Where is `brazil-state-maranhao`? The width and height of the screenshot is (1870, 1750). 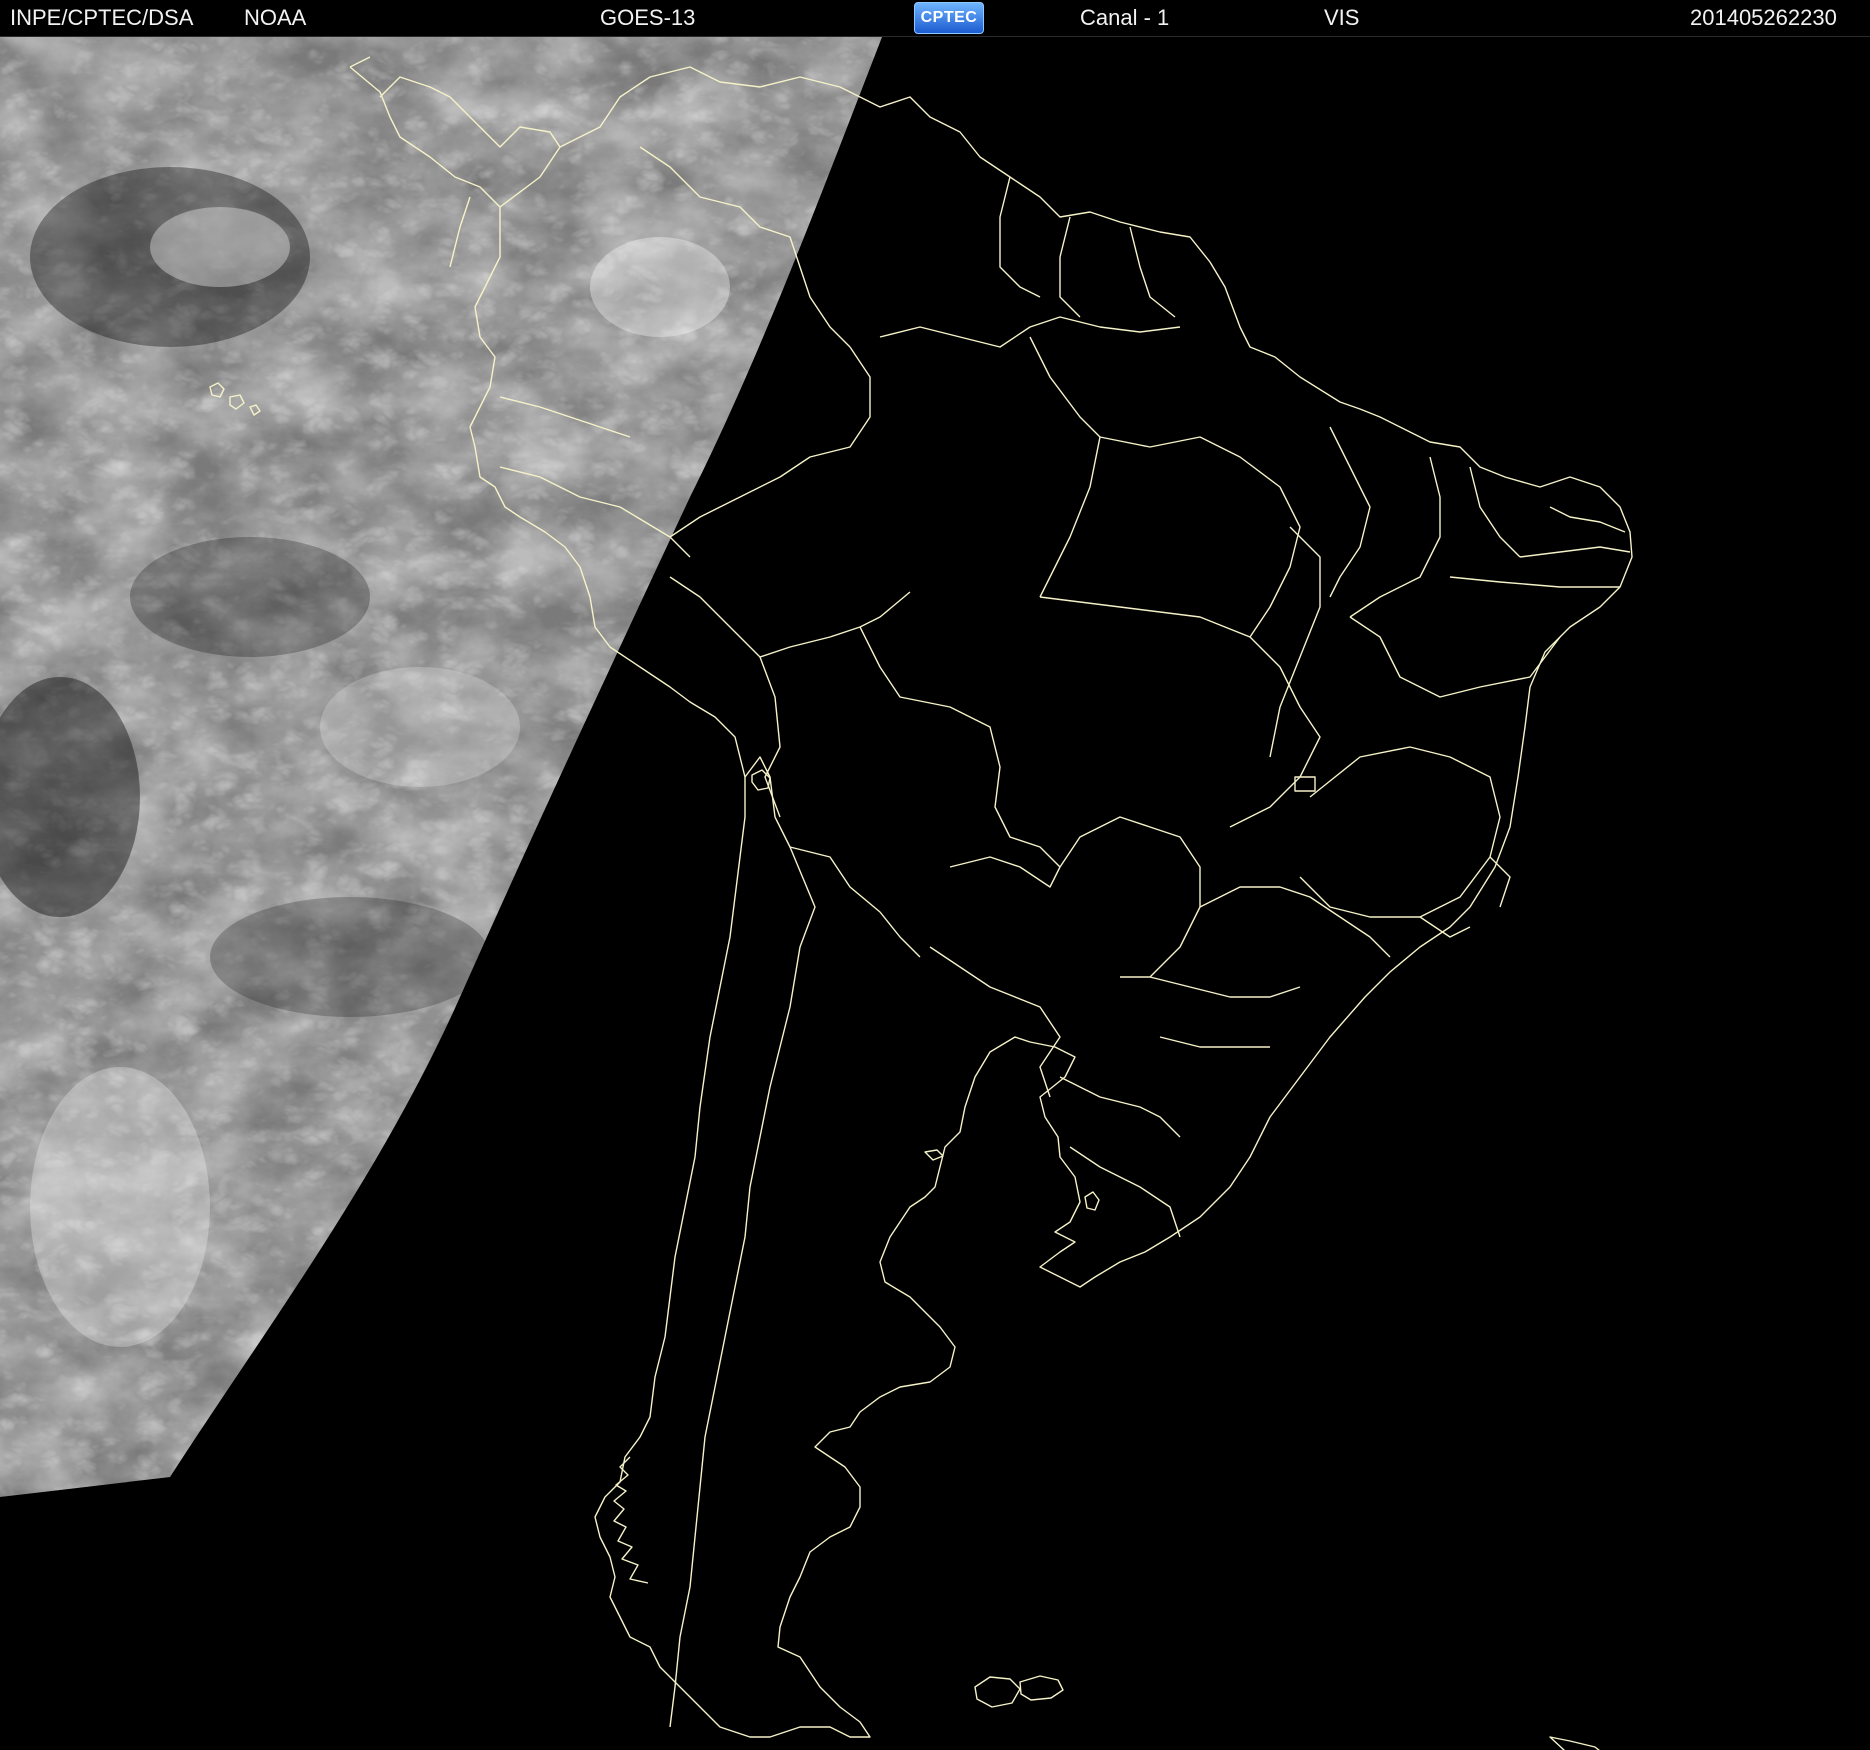
brazil-state-maranhao is located at coordinates (1350, 512).